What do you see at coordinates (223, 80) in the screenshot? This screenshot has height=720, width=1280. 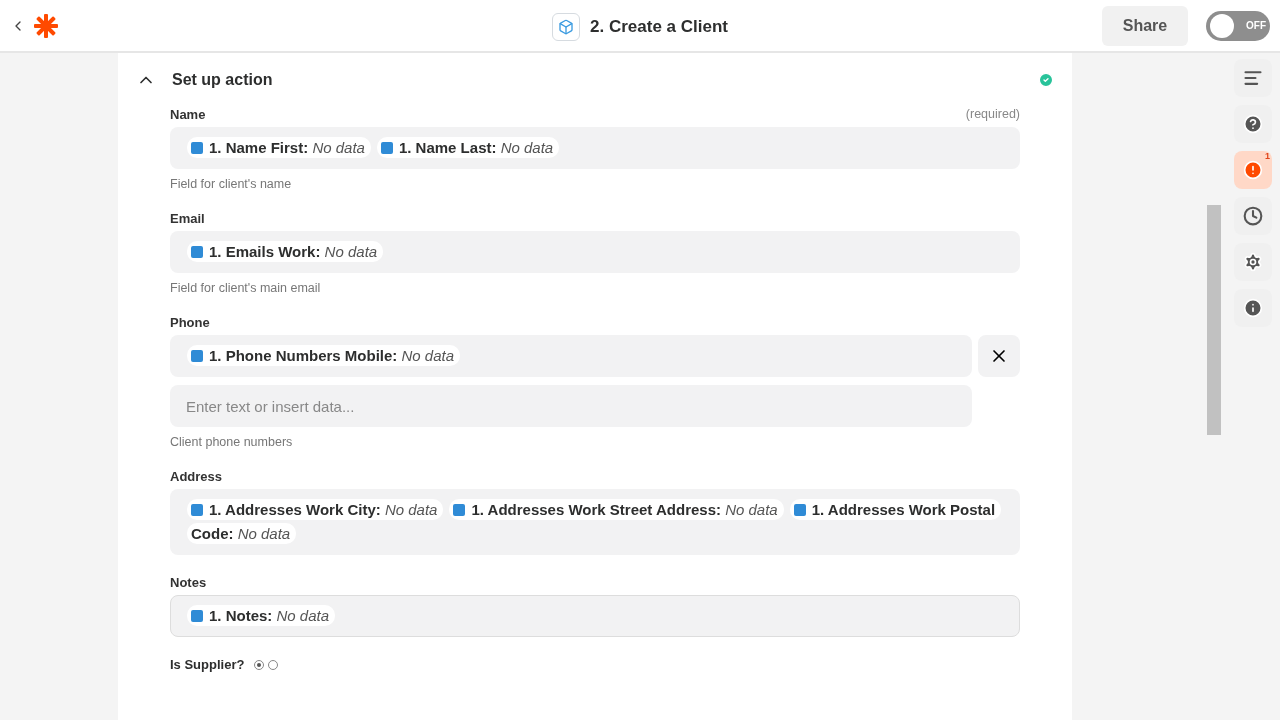 I see `section-title: Set up action` at bounding box center [223, 80].